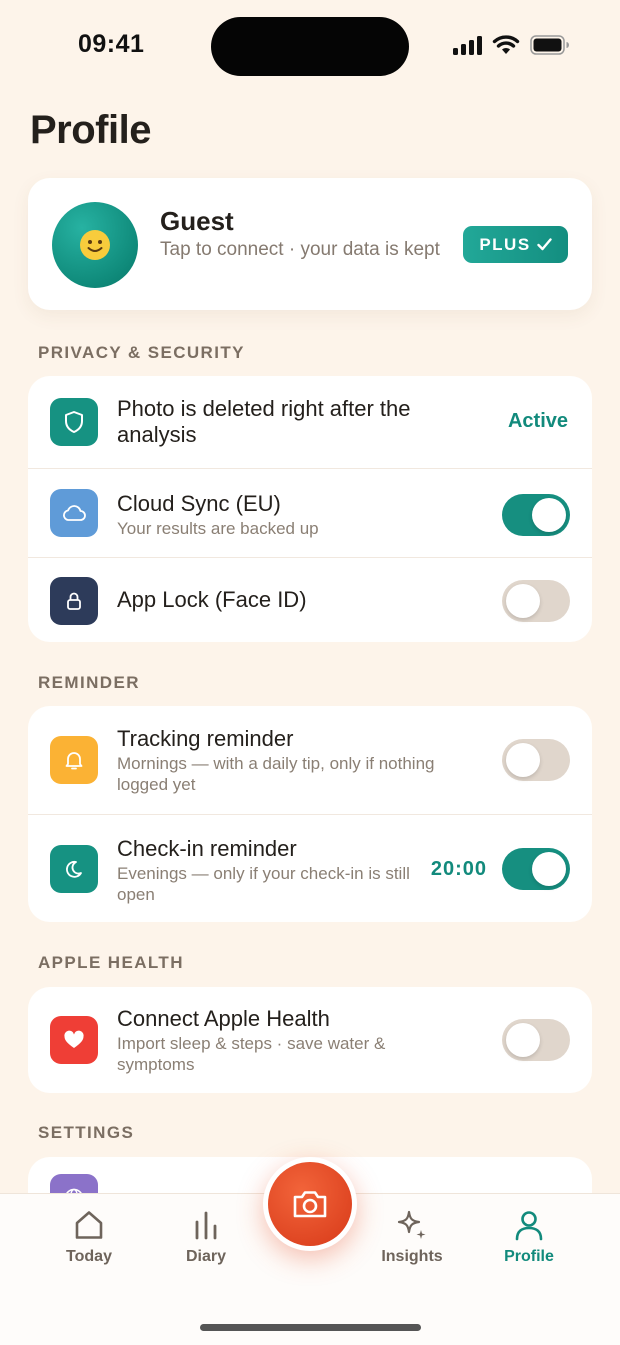  I want to click on cloud-icon, so click(74, 513).